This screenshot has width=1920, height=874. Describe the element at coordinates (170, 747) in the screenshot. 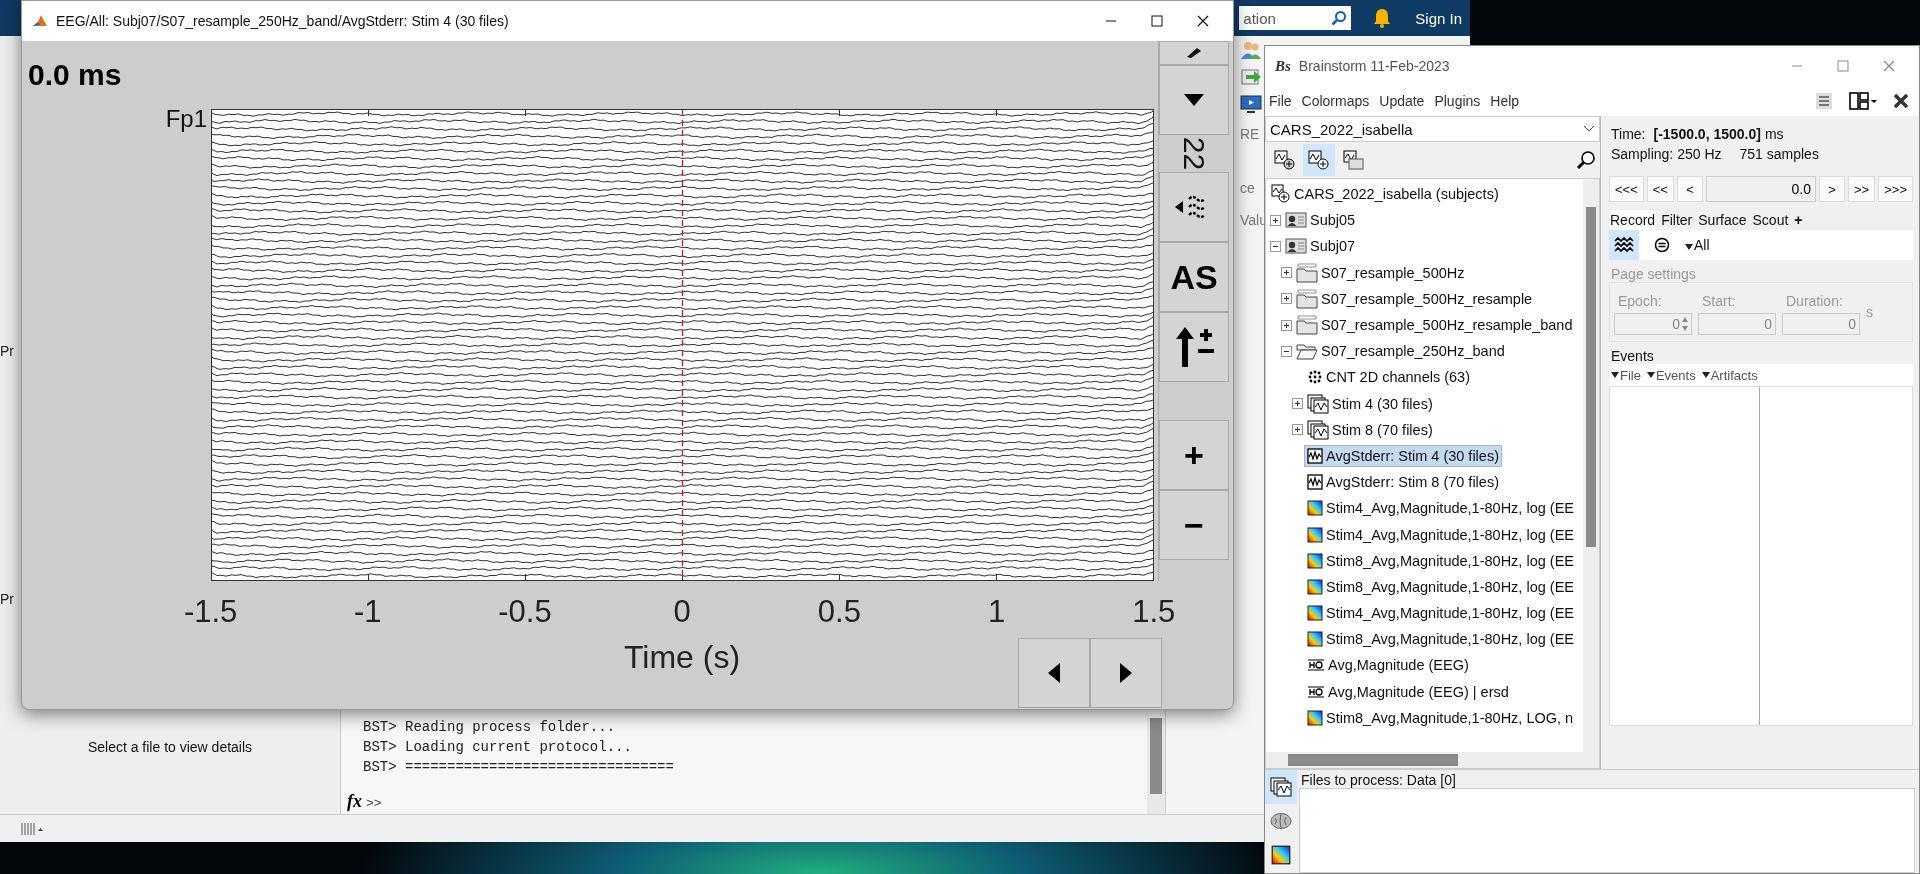

I see `details-hint: Select a file to view details` at that location.